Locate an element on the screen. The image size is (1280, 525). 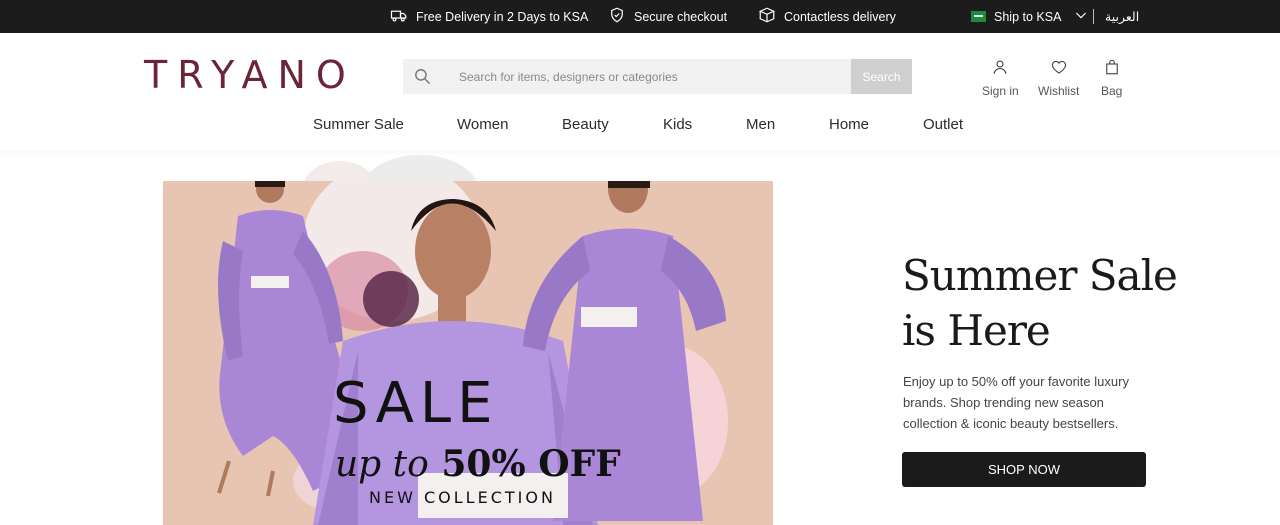
ship-to-selector: Ship to KSA is located at coordinates (1030, 16).